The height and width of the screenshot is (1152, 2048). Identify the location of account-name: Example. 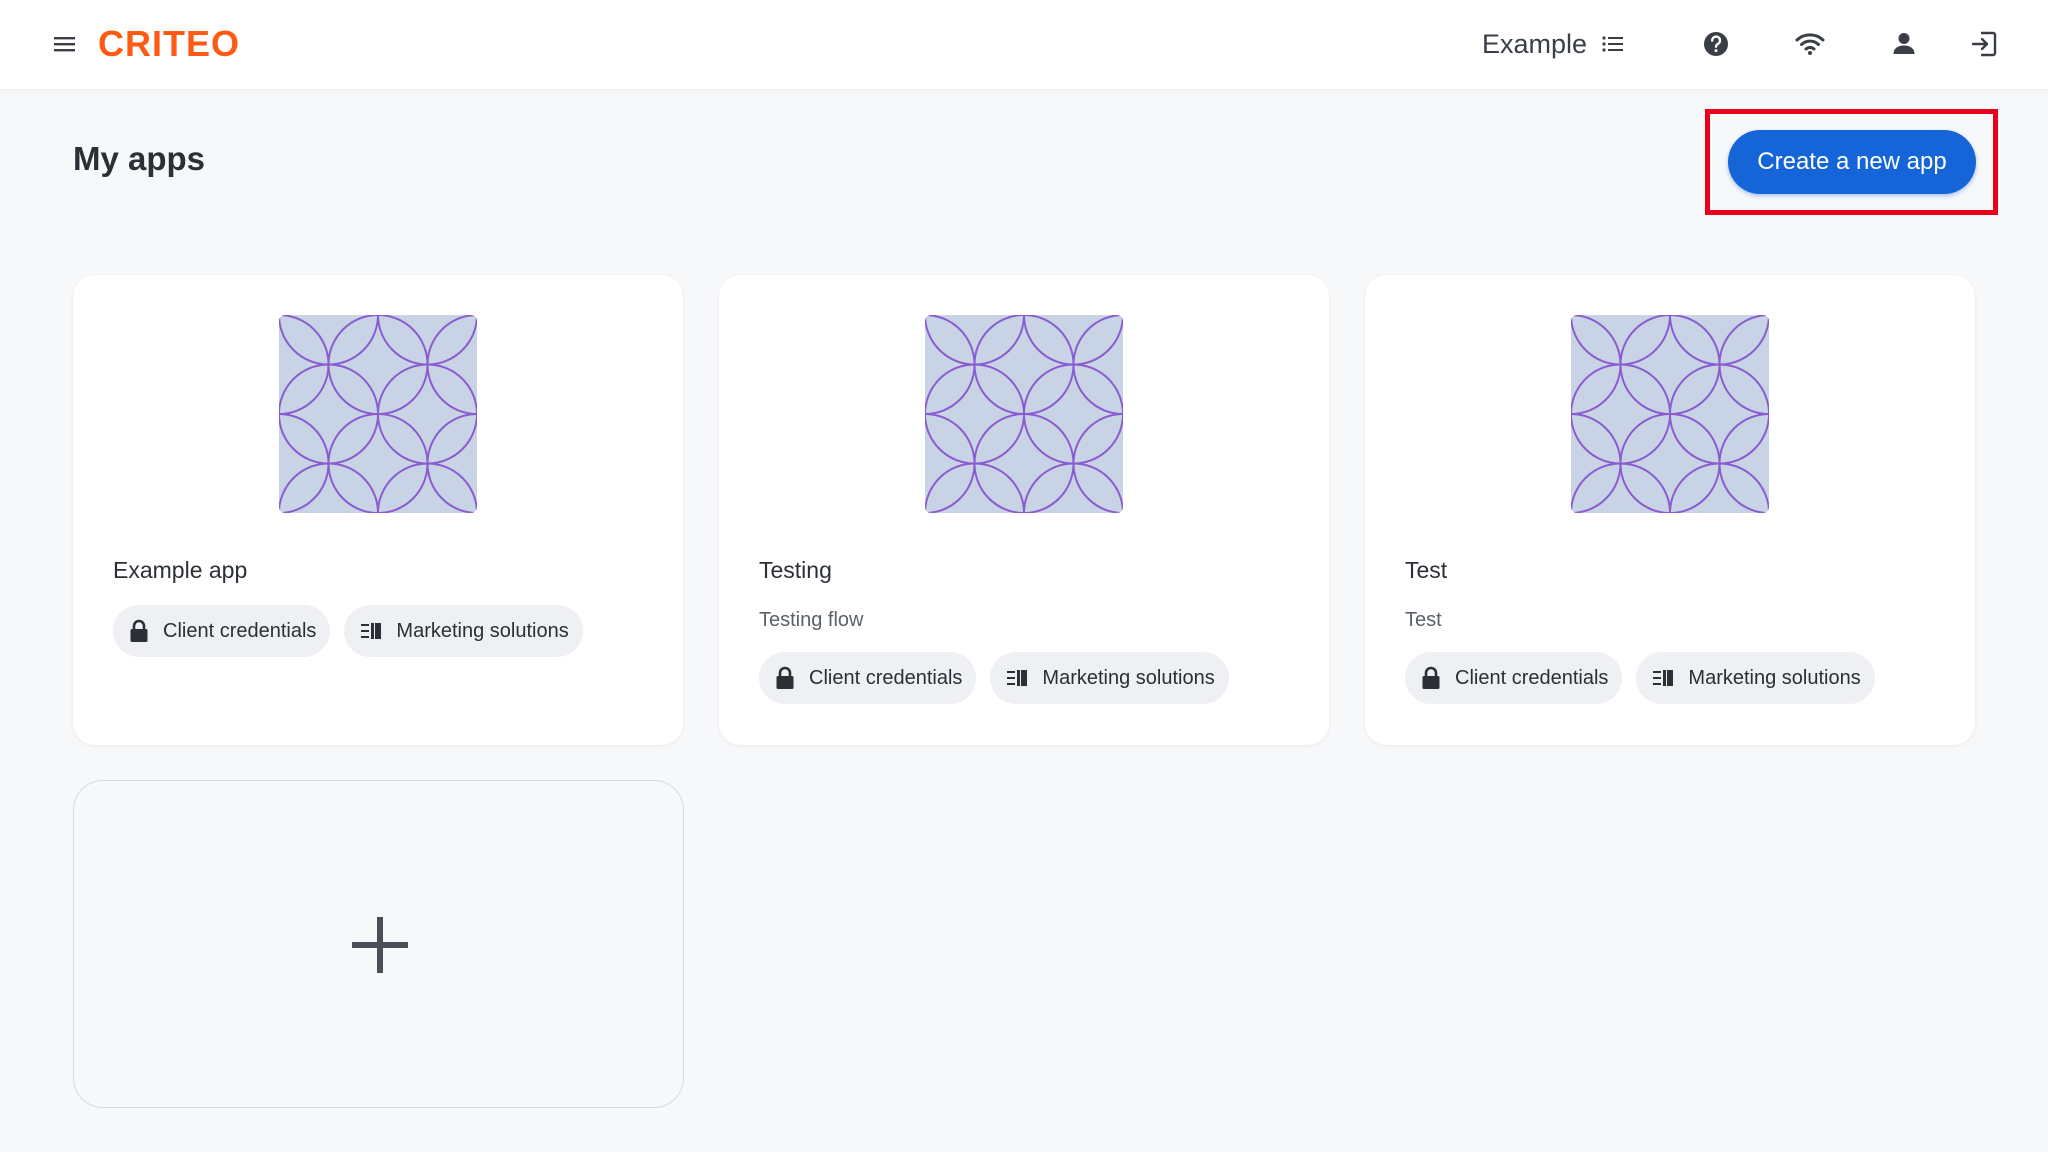
(1535, 44).